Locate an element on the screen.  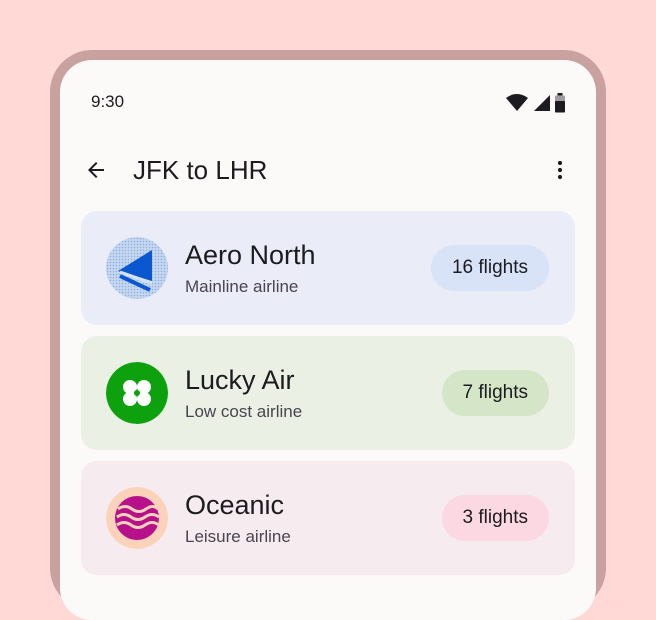
status-icons is located at coordinates (536, 103).